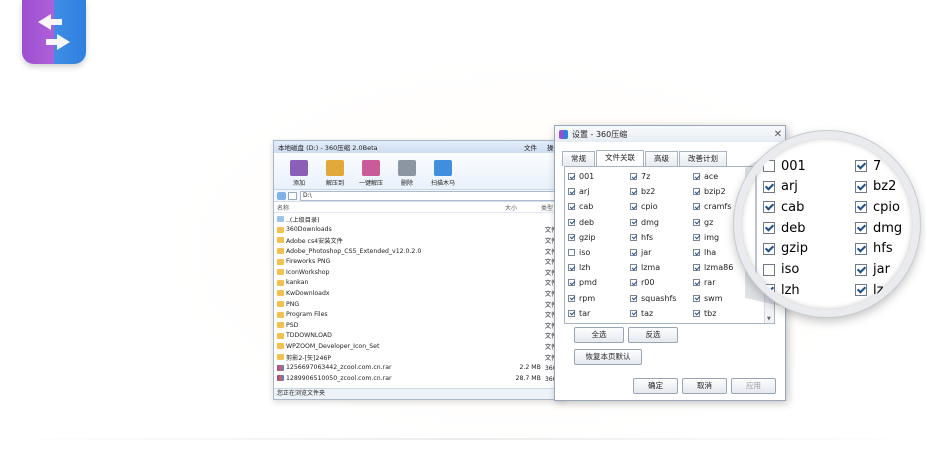  What do you see at coordinates (877, 166) in the screenshot?
I see `format-label: 7` at bounding box center [877, 166].